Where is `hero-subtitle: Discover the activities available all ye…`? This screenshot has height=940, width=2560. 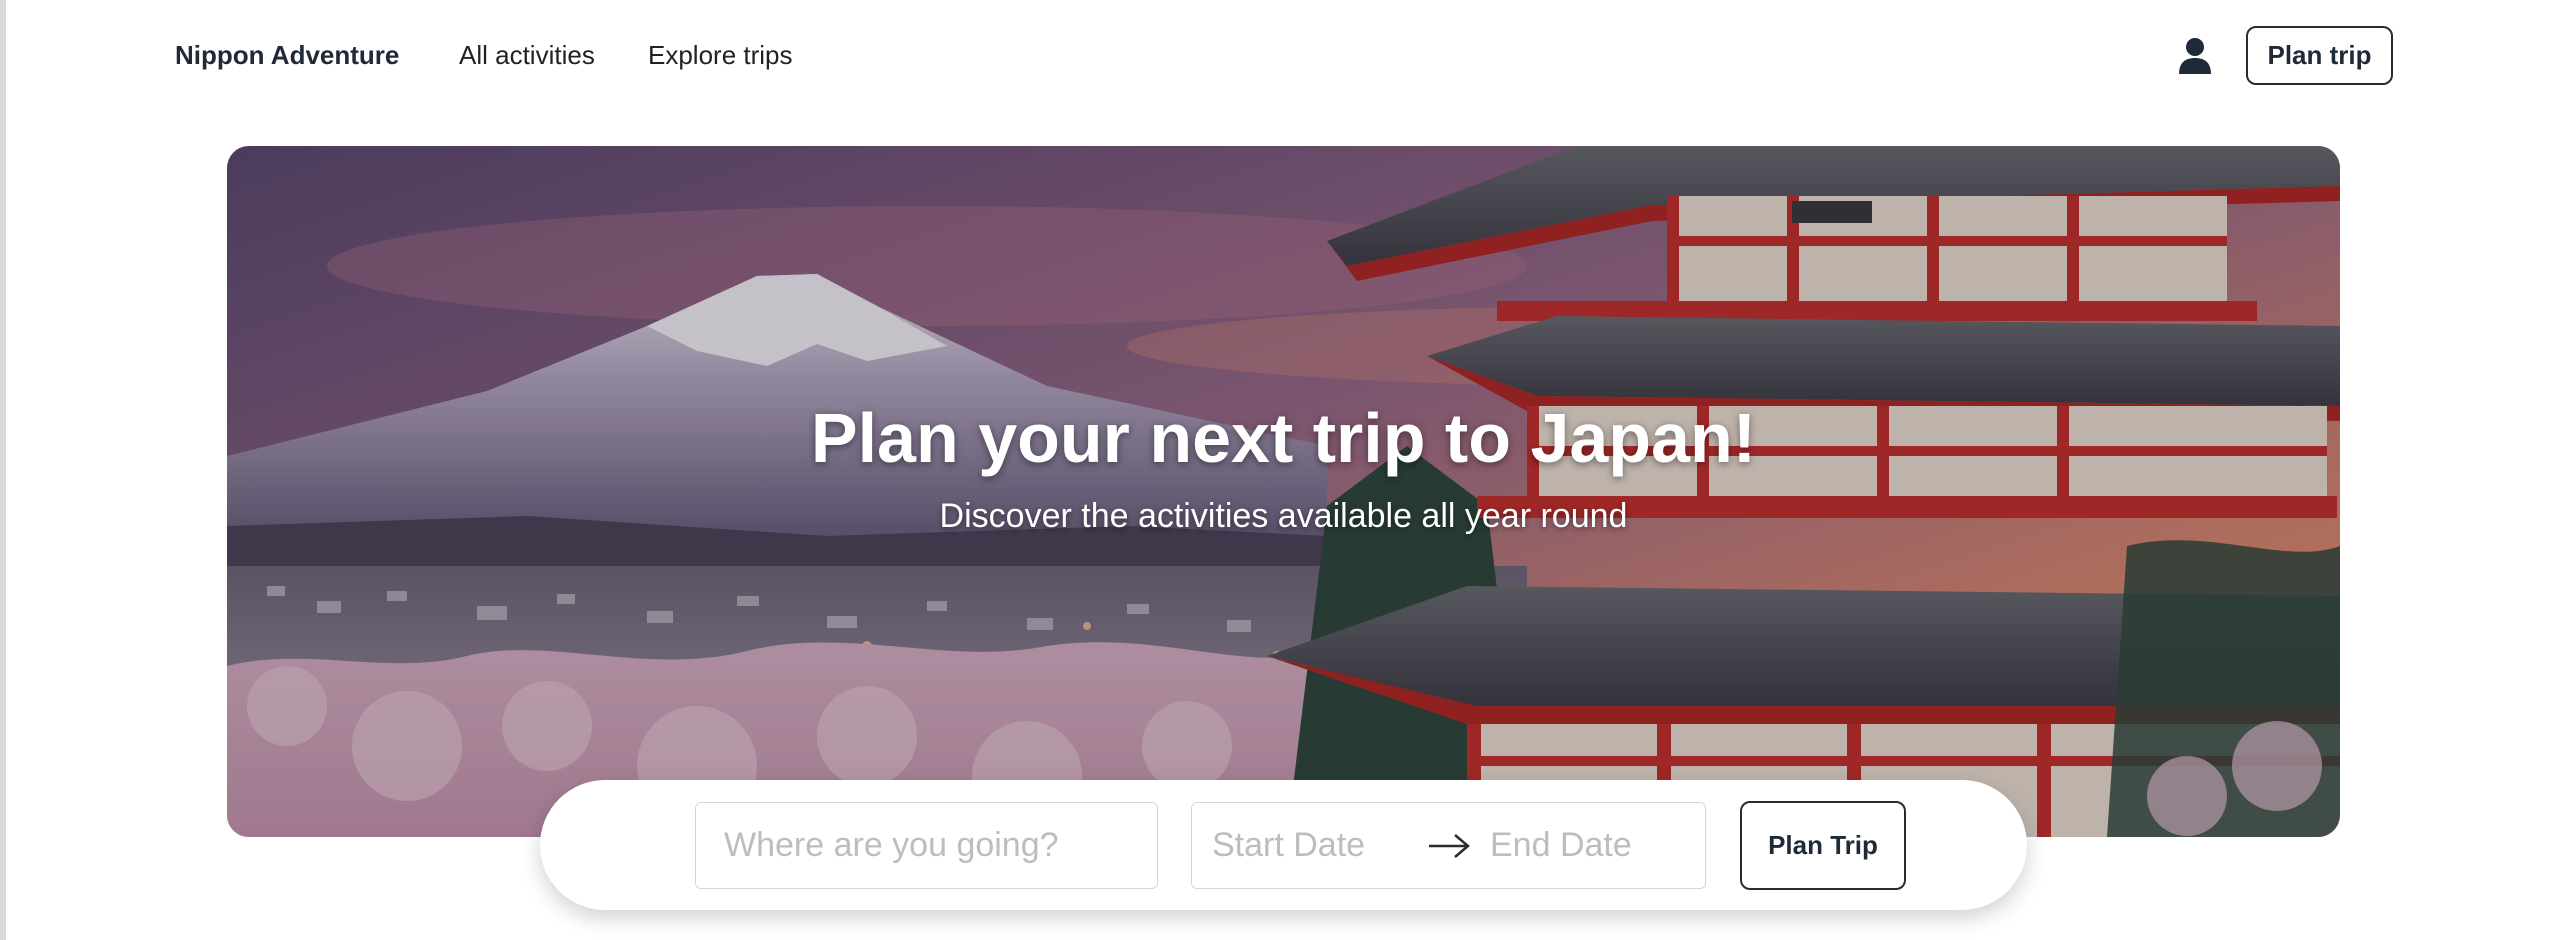 hero-subtitle: Discover the activities available all ye… is located at coordinates (1283, 516).